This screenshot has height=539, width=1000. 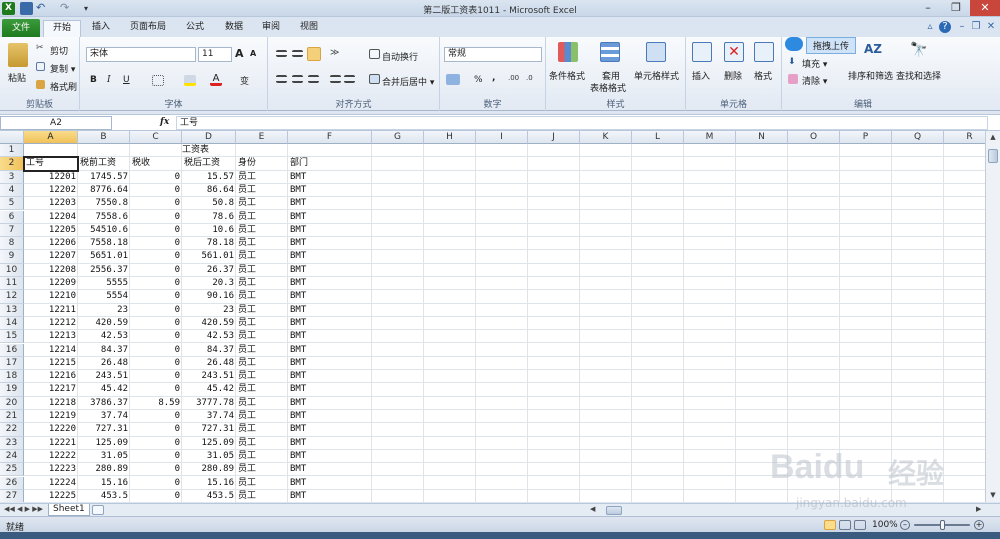 What do you see at coordinates (12, 390) in the screenshot?
I see `row-header: 19` at bounding box center [12, 390].